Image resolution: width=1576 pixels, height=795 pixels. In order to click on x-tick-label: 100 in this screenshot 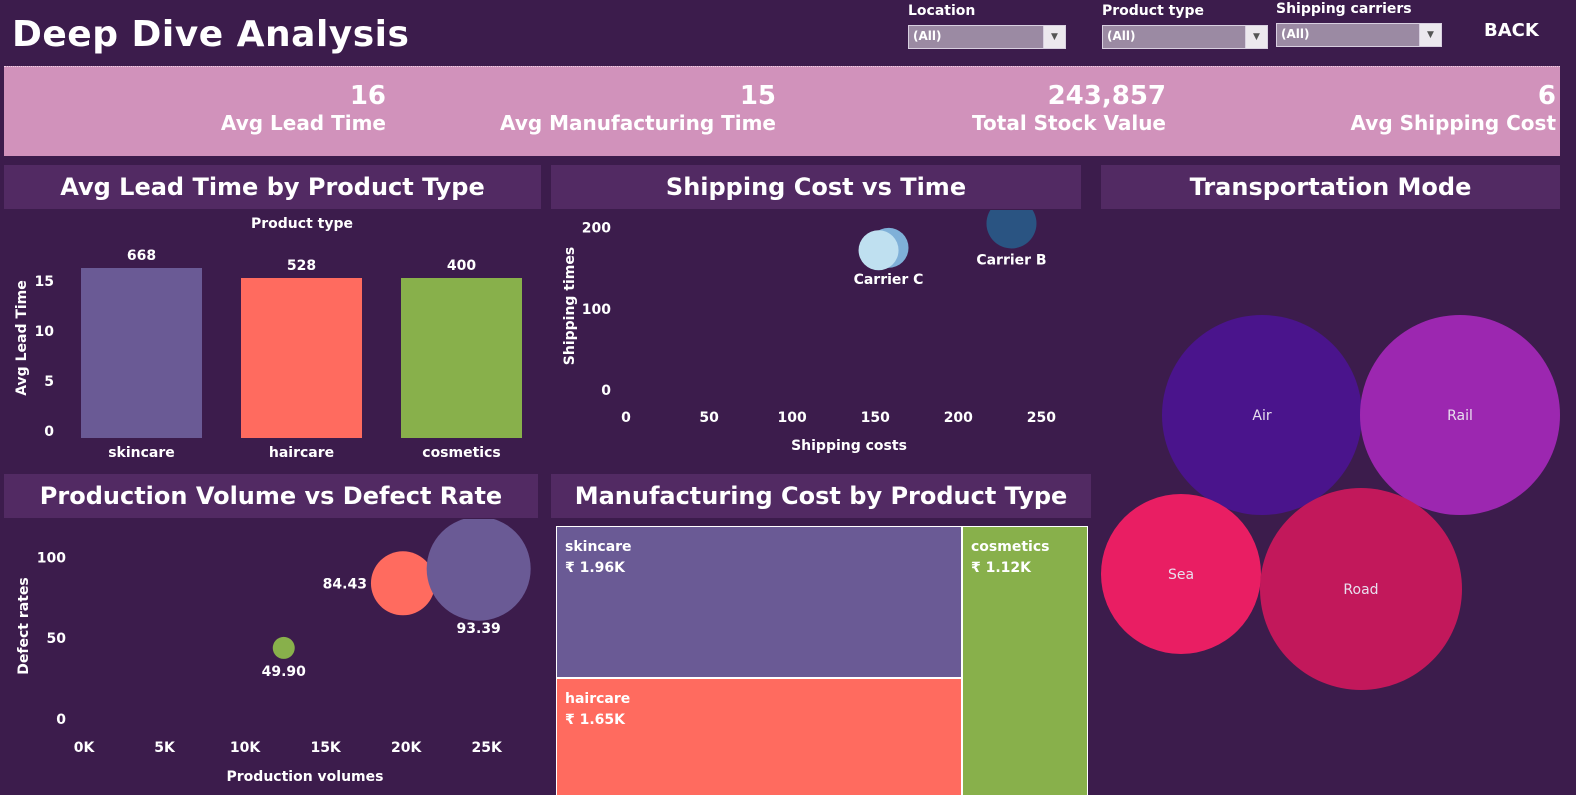, I will do `click(792, 418)`.